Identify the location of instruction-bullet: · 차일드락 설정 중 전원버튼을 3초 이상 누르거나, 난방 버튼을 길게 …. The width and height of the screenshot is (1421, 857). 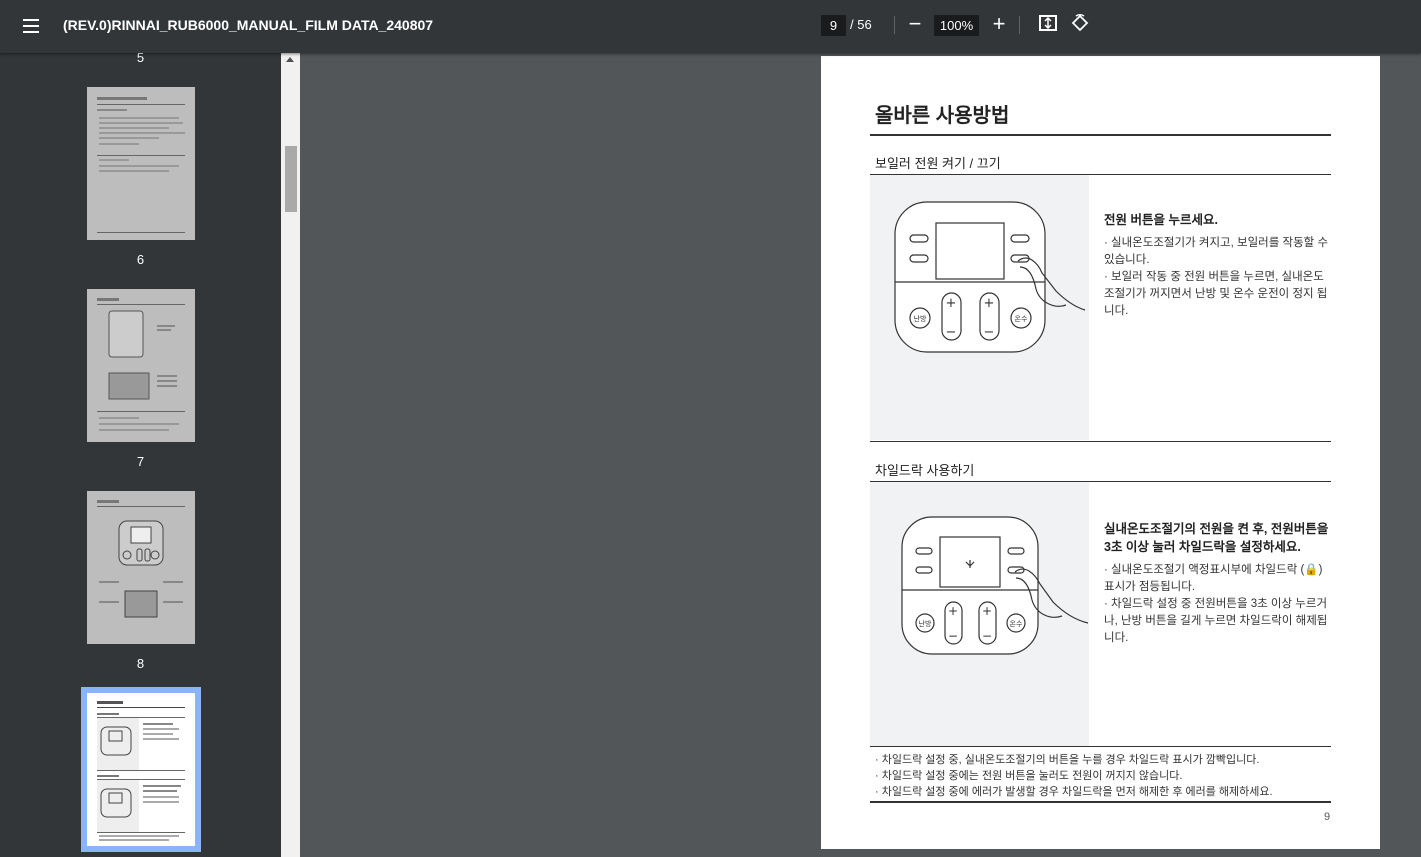
(1216, 621).